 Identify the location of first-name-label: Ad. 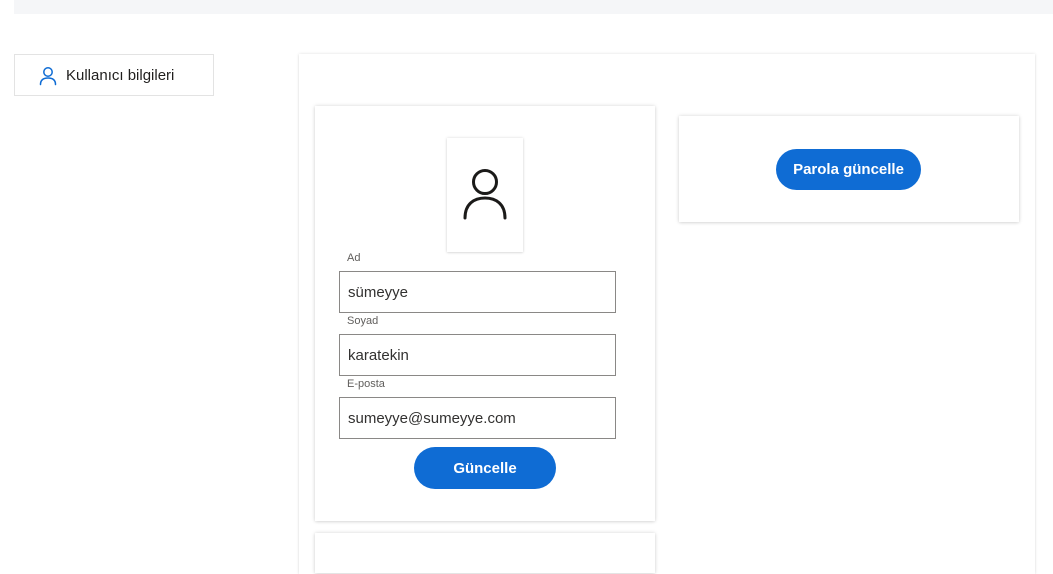
(354, 258).